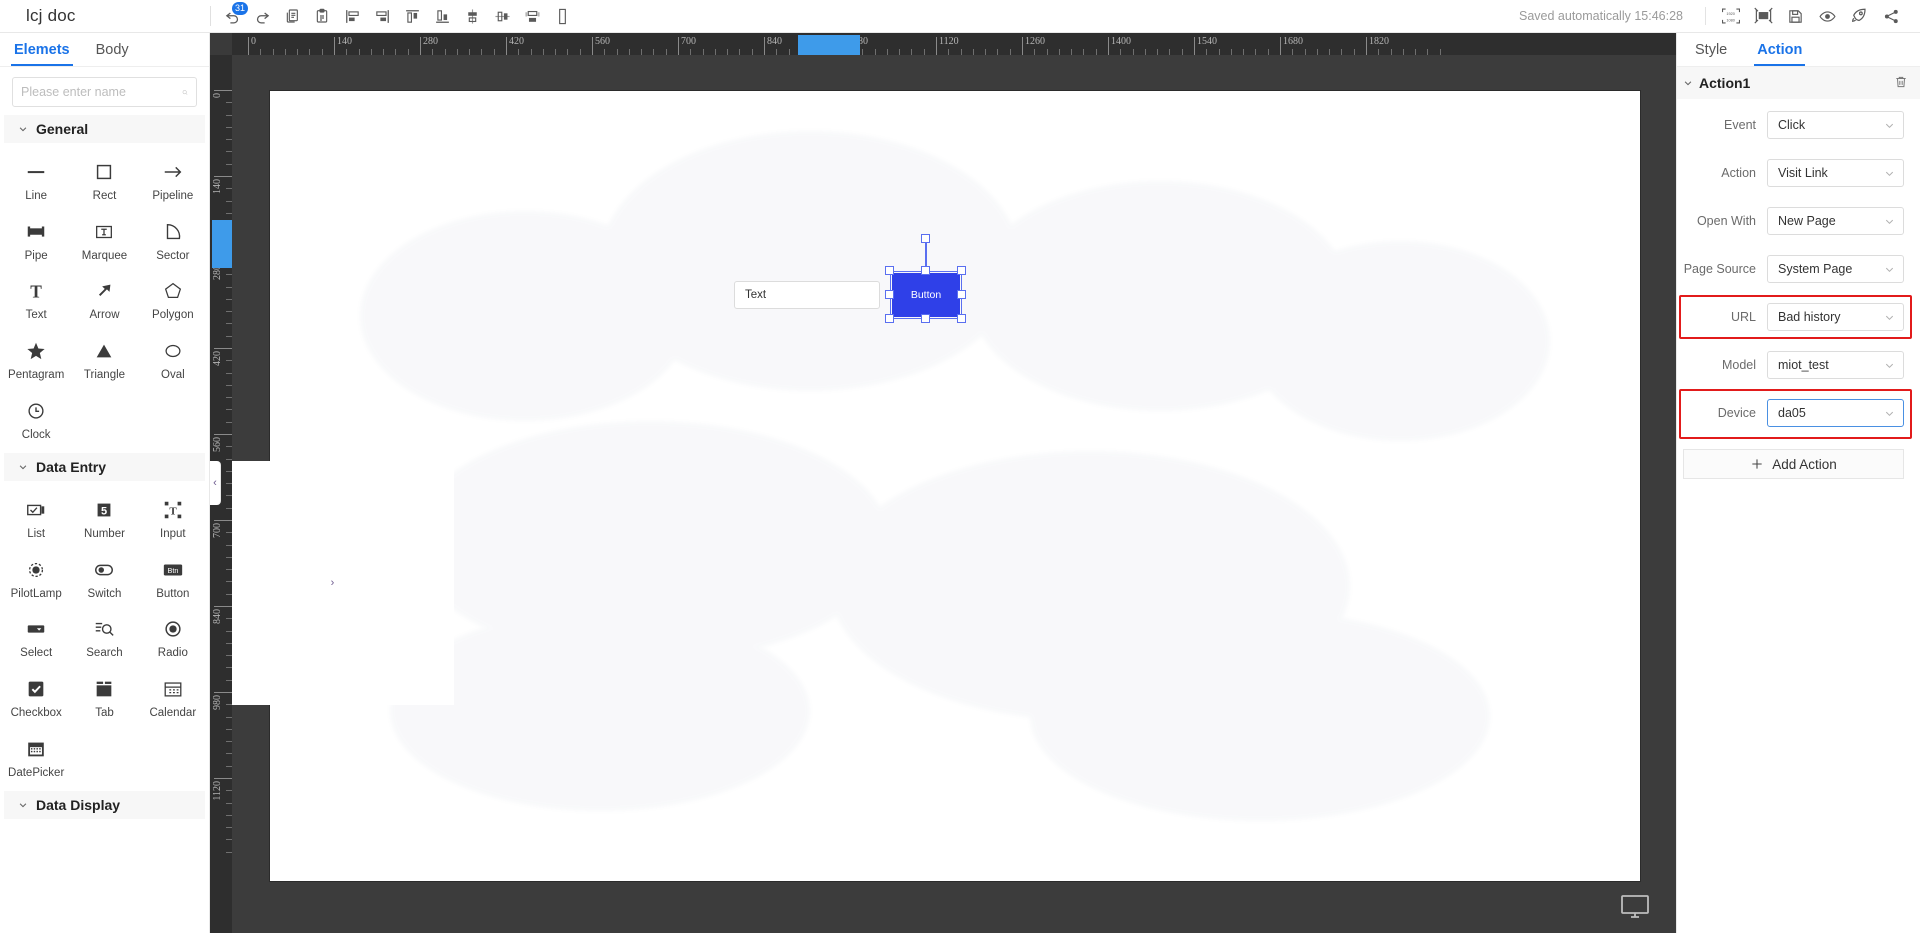 The height and width of the screenshot is (933, 1920). Describe the element at coordinates (961, 318) in the screenshot. I see `resize-handle-se` at that location.